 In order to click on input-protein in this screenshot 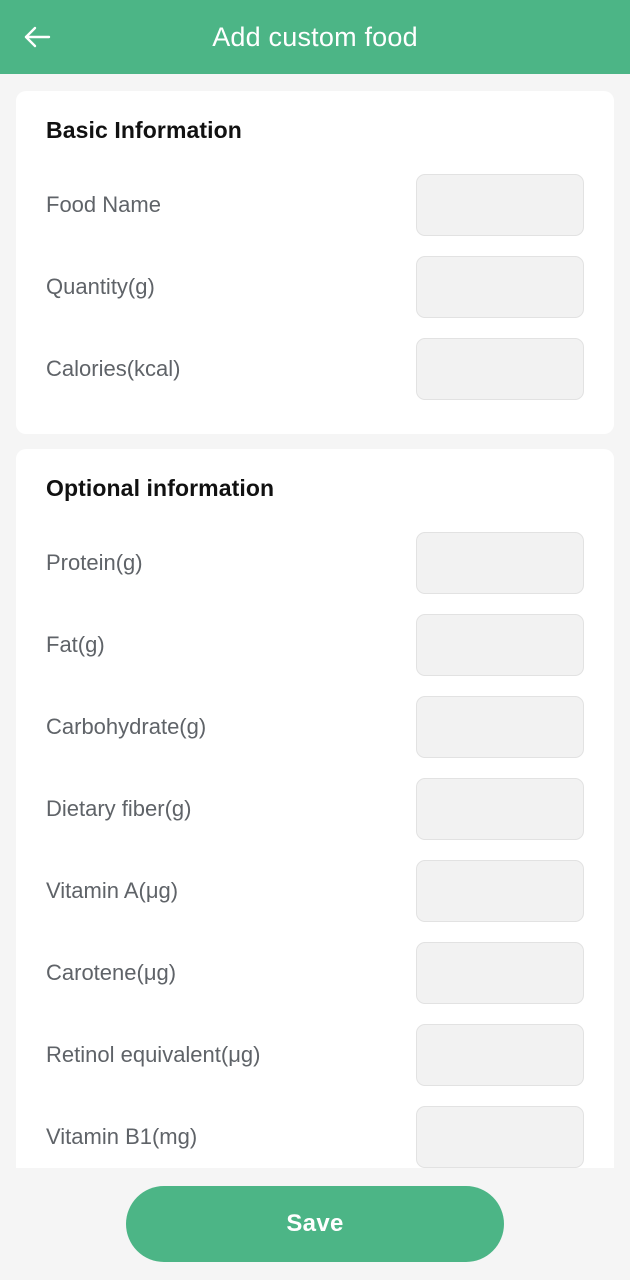, I will do `click(500, 563)`.